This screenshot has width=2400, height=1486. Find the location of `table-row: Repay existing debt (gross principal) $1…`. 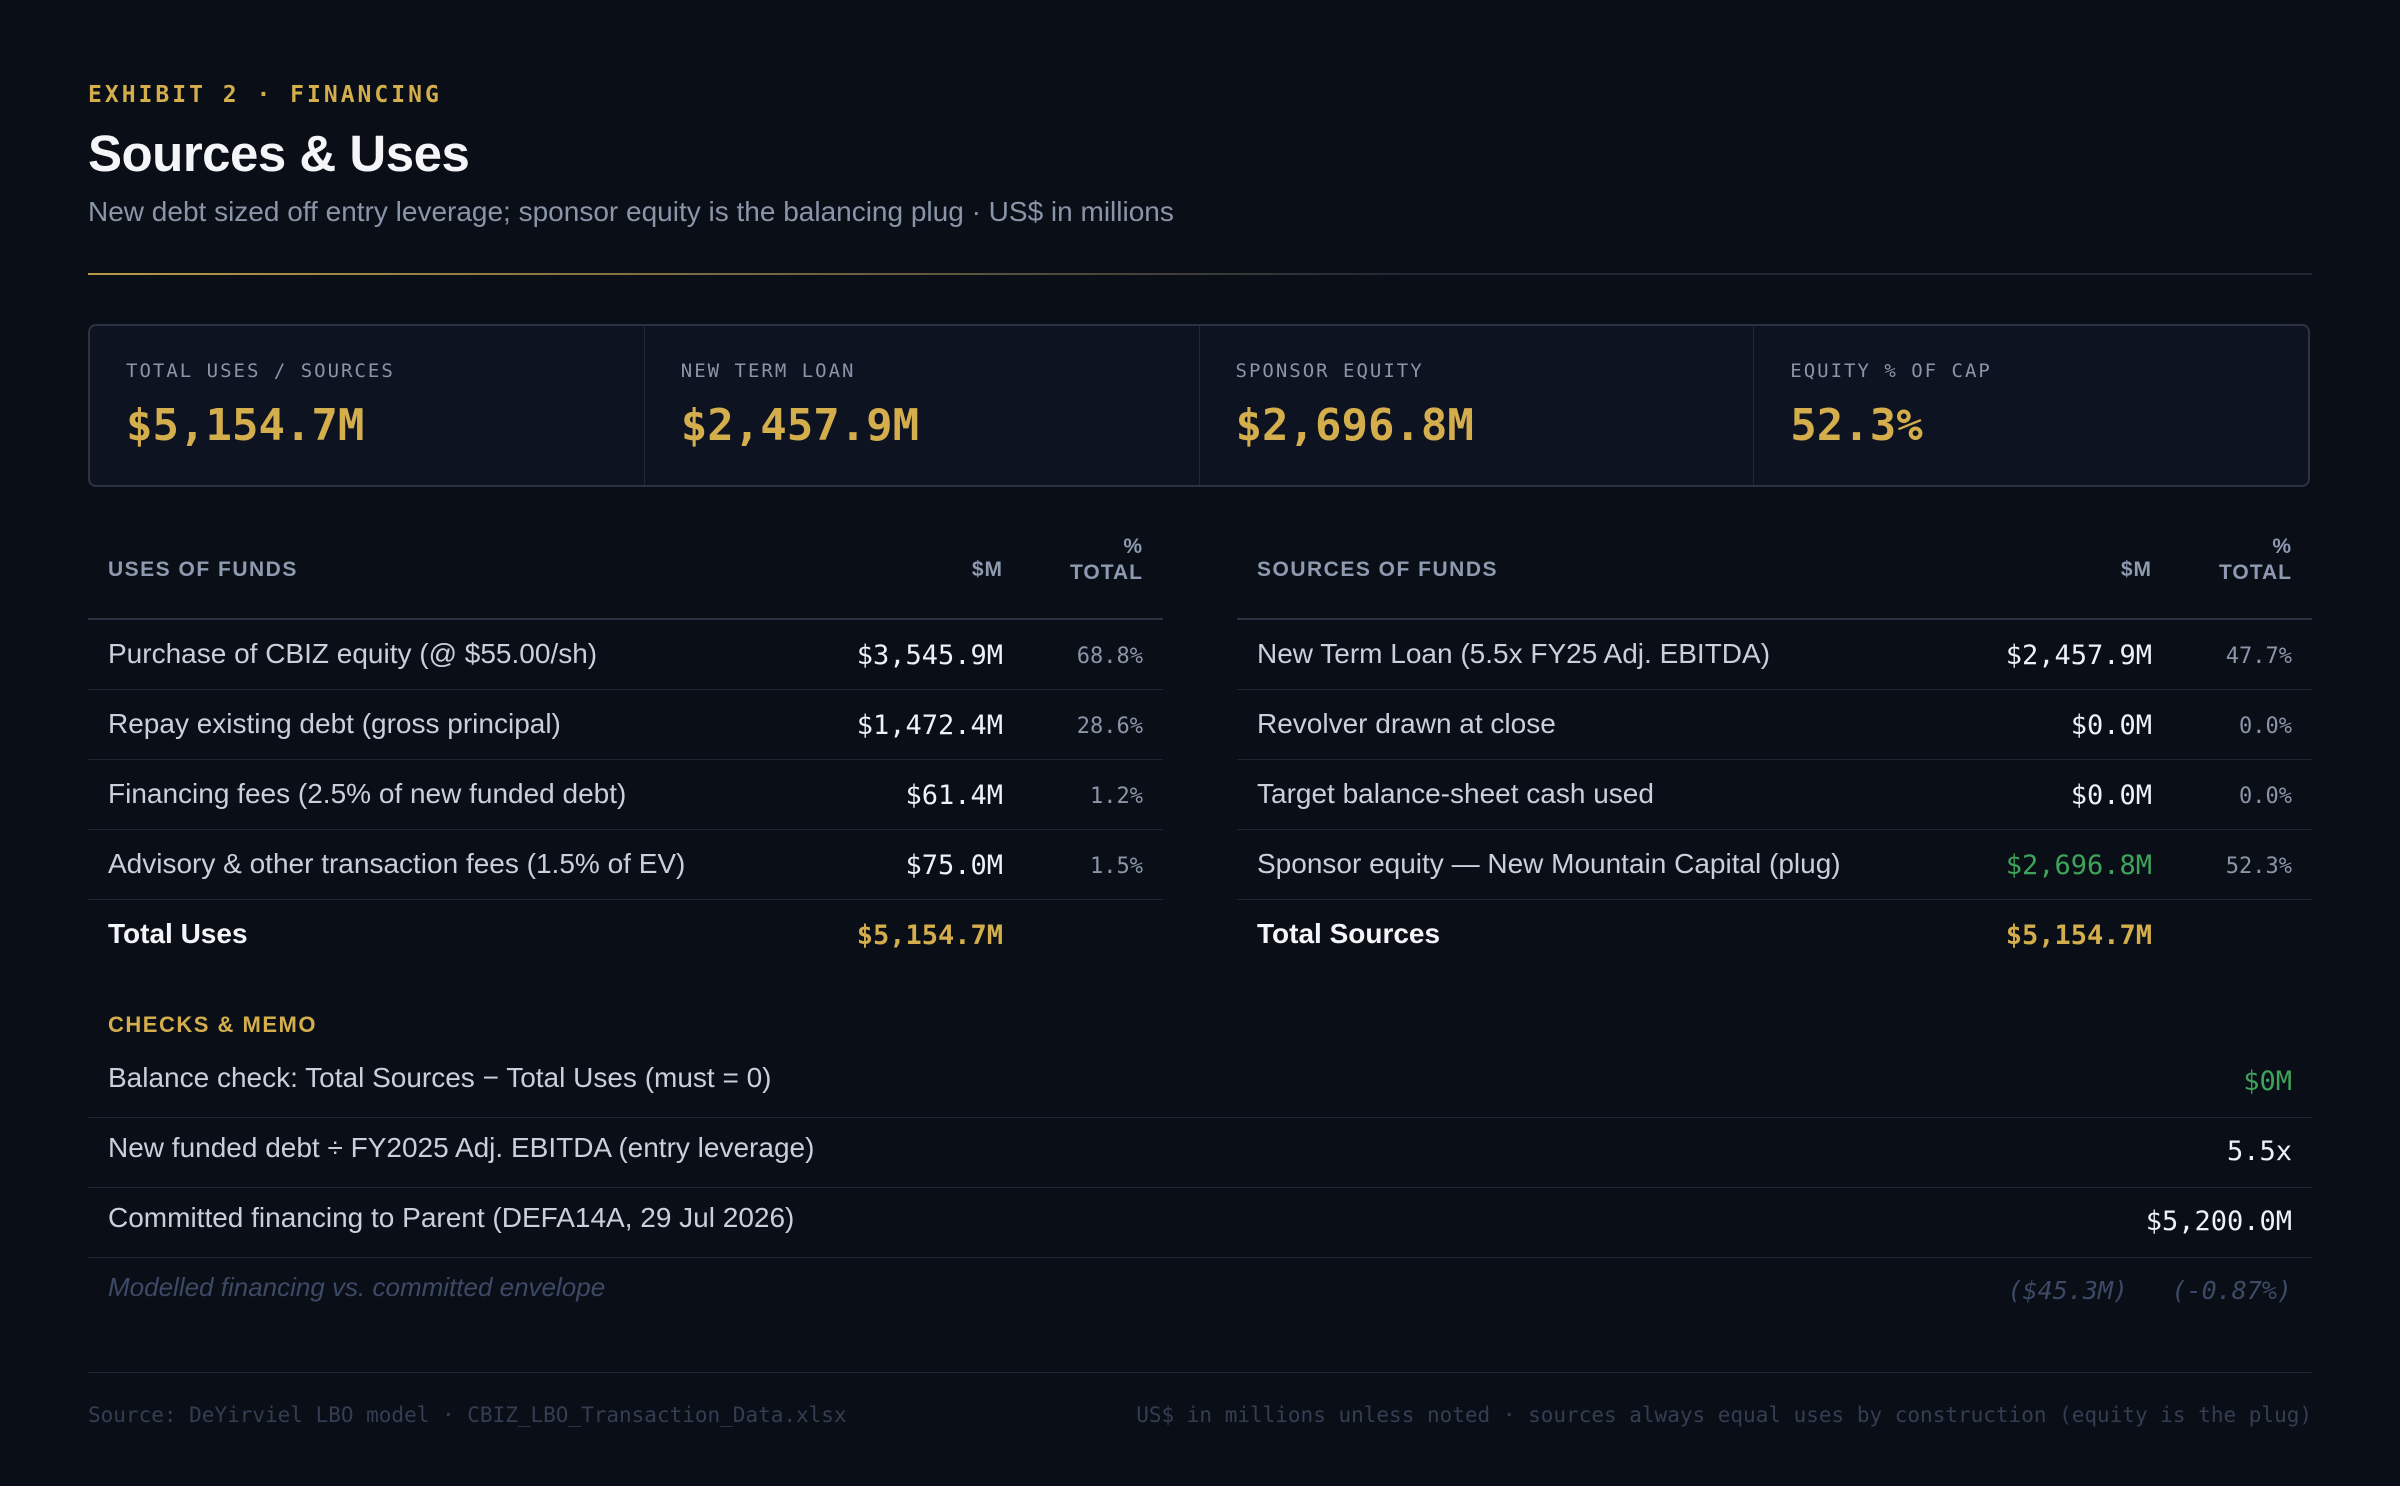

table-row: Repay existing debt (gross principal) $1… is located at coordinates (625, 725).